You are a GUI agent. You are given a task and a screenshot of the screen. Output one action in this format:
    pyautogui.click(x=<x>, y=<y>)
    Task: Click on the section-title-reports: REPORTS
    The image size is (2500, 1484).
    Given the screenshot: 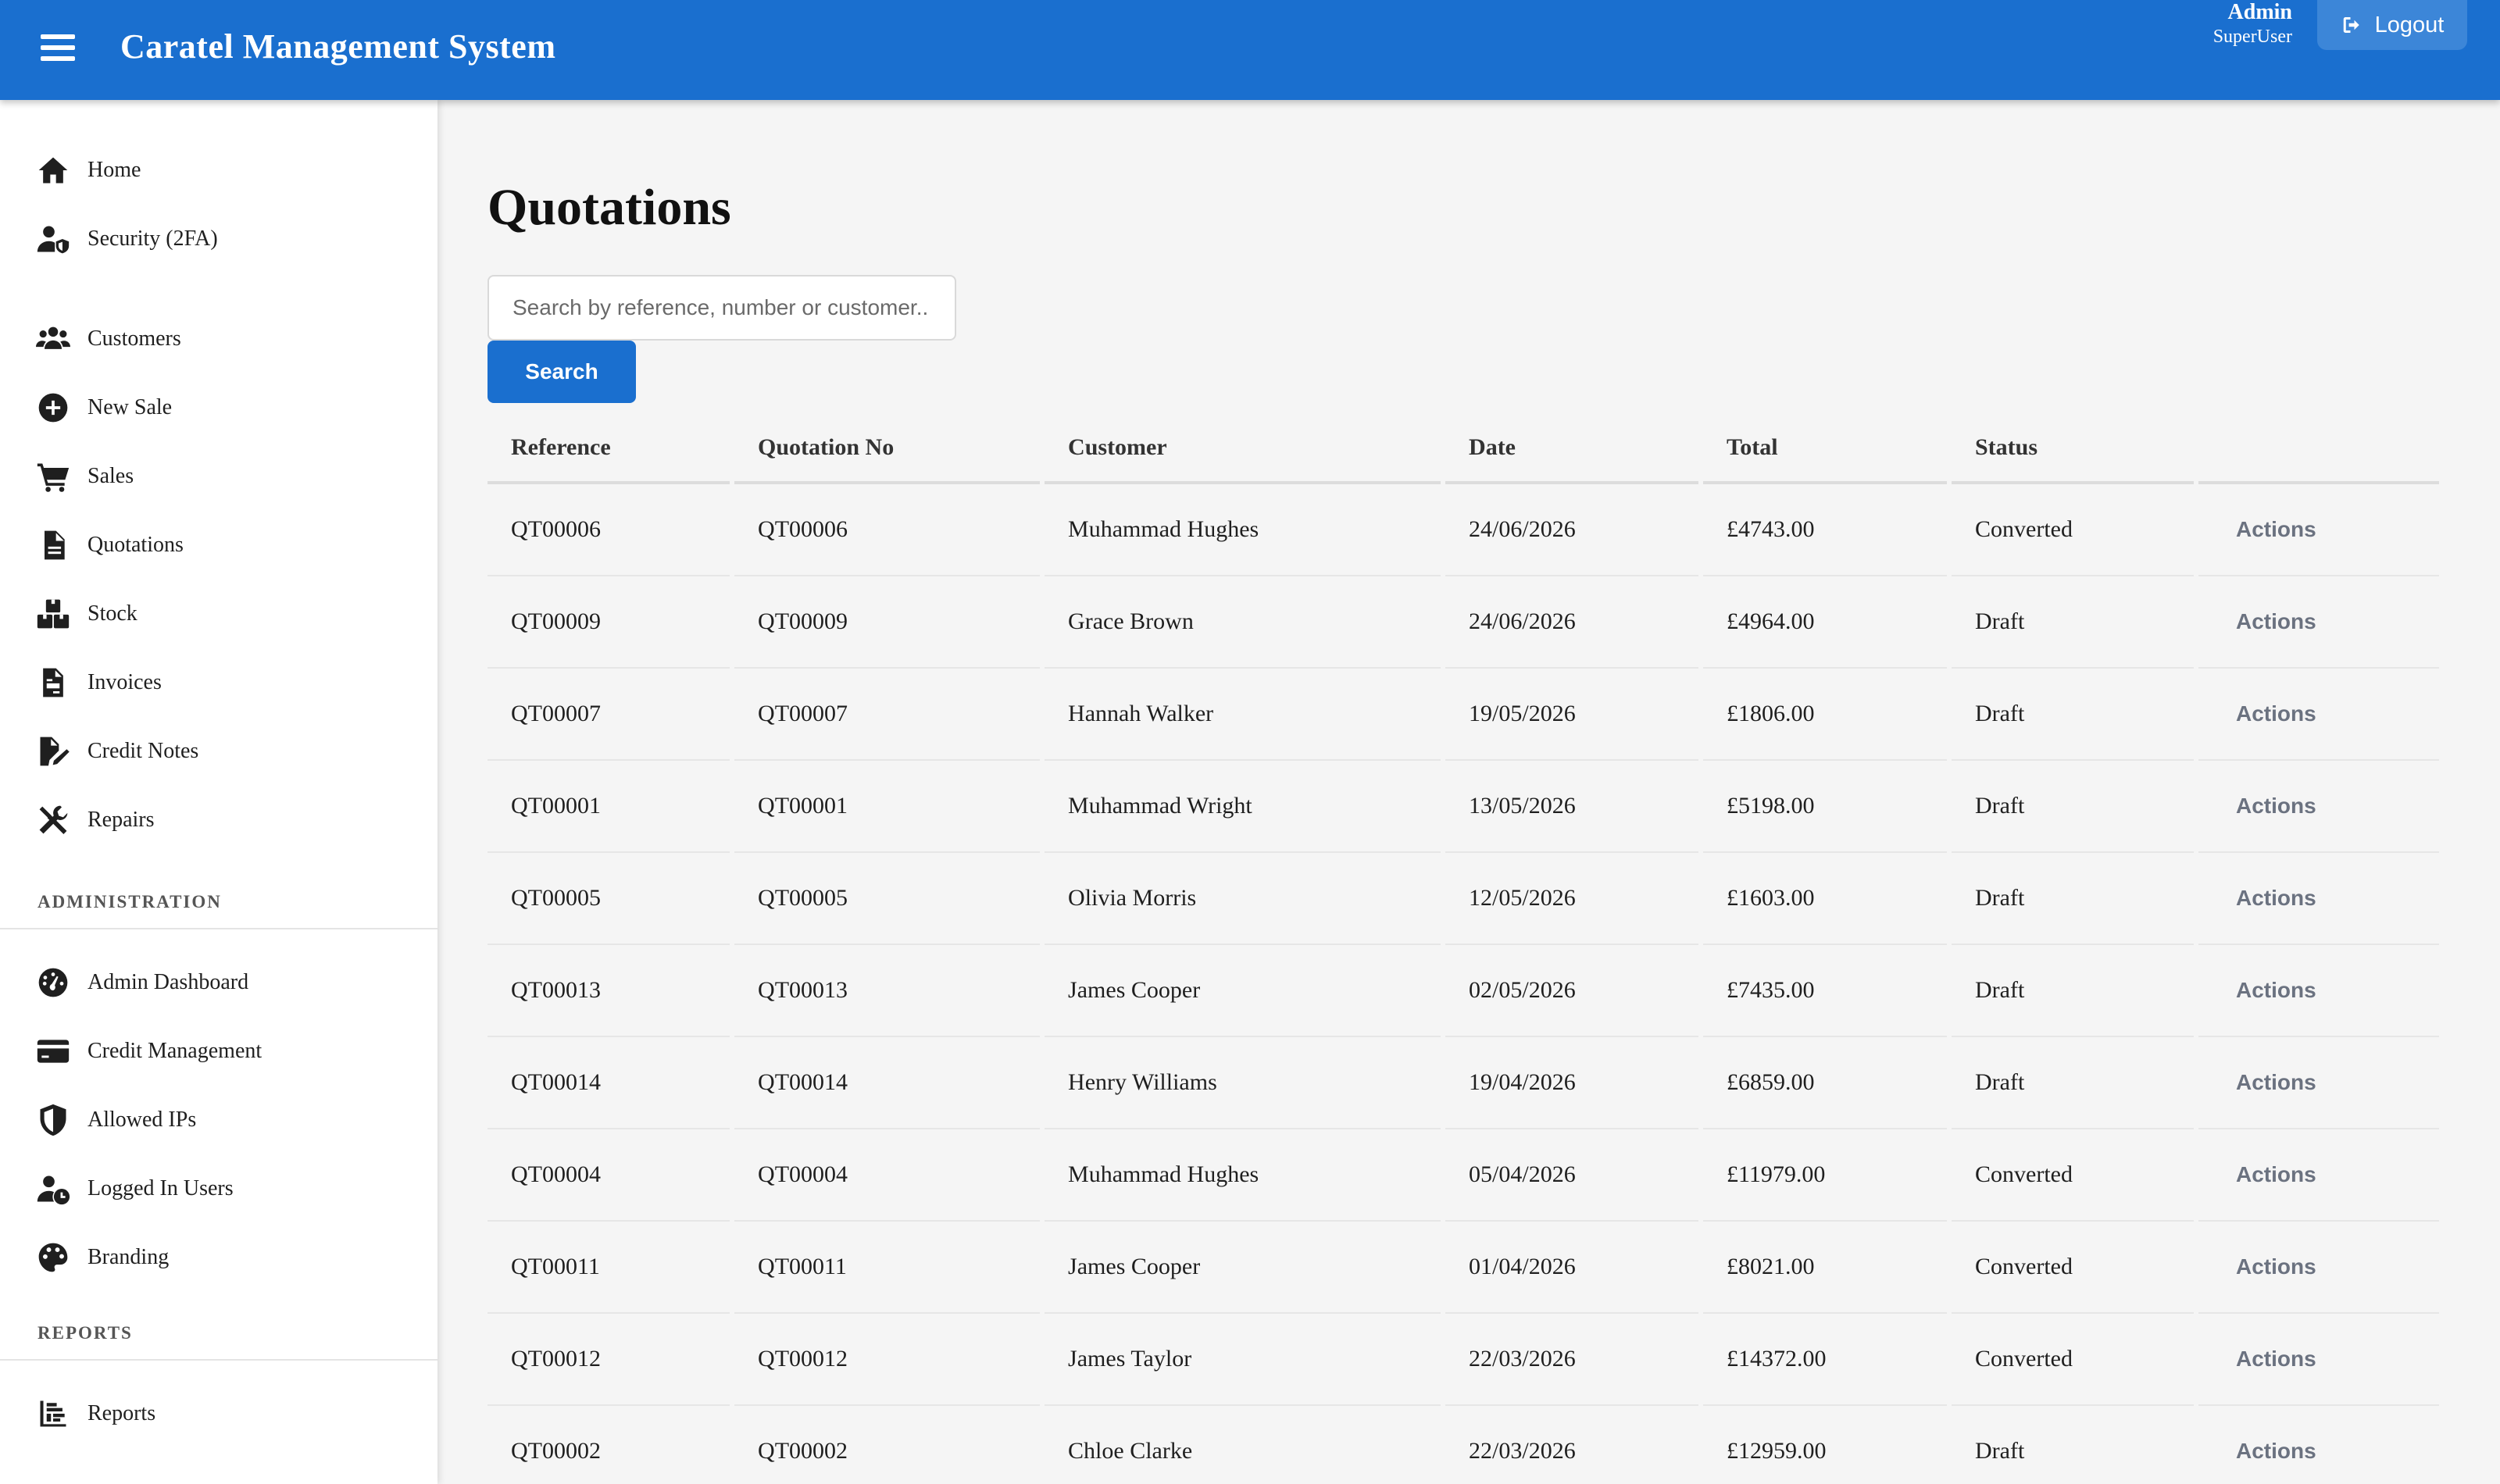 What is the action you would take?
    pyautogui.click(x=85, y=1333)
    